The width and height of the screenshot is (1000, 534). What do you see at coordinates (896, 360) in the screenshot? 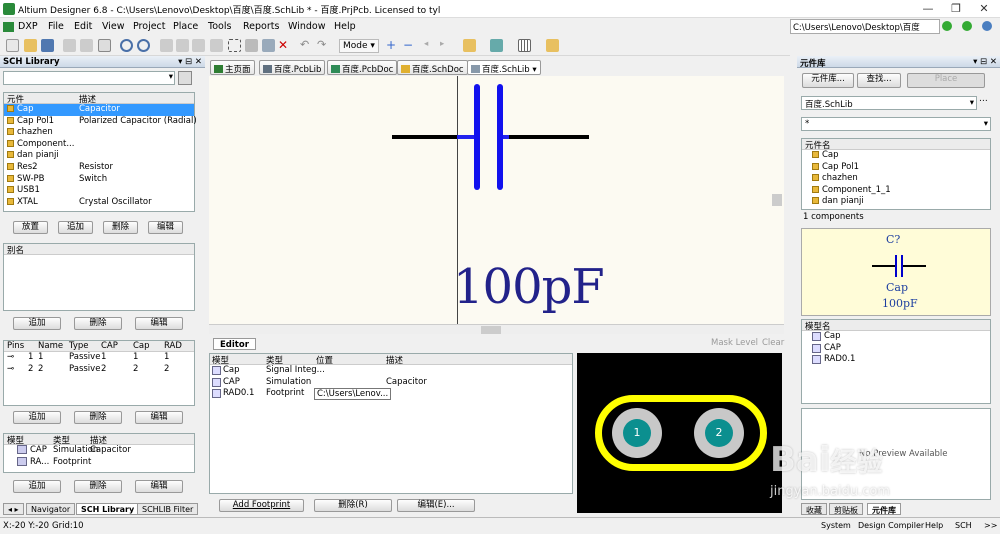
I see `list-item: RAD0.1` at bounding box center [896, 360].